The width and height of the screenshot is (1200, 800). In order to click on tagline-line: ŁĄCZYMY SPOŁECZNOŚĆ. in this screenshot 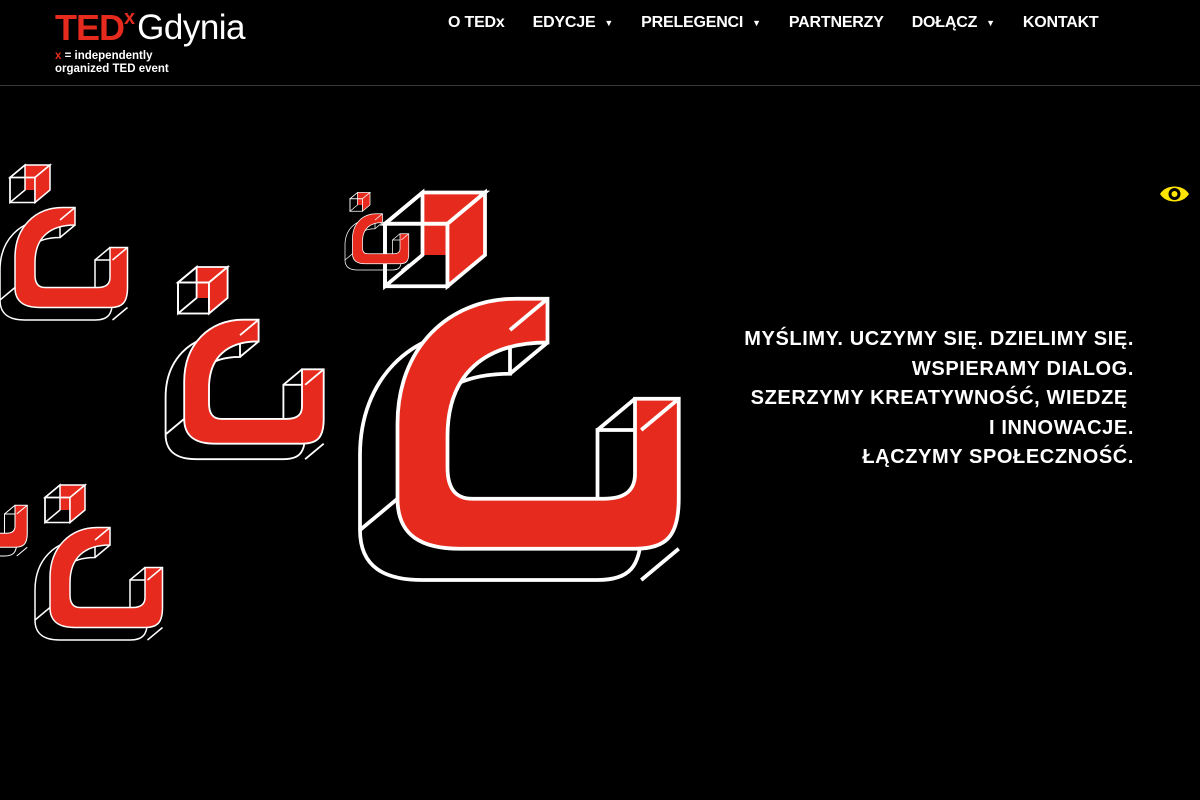, I will do `click(998, 457)`.